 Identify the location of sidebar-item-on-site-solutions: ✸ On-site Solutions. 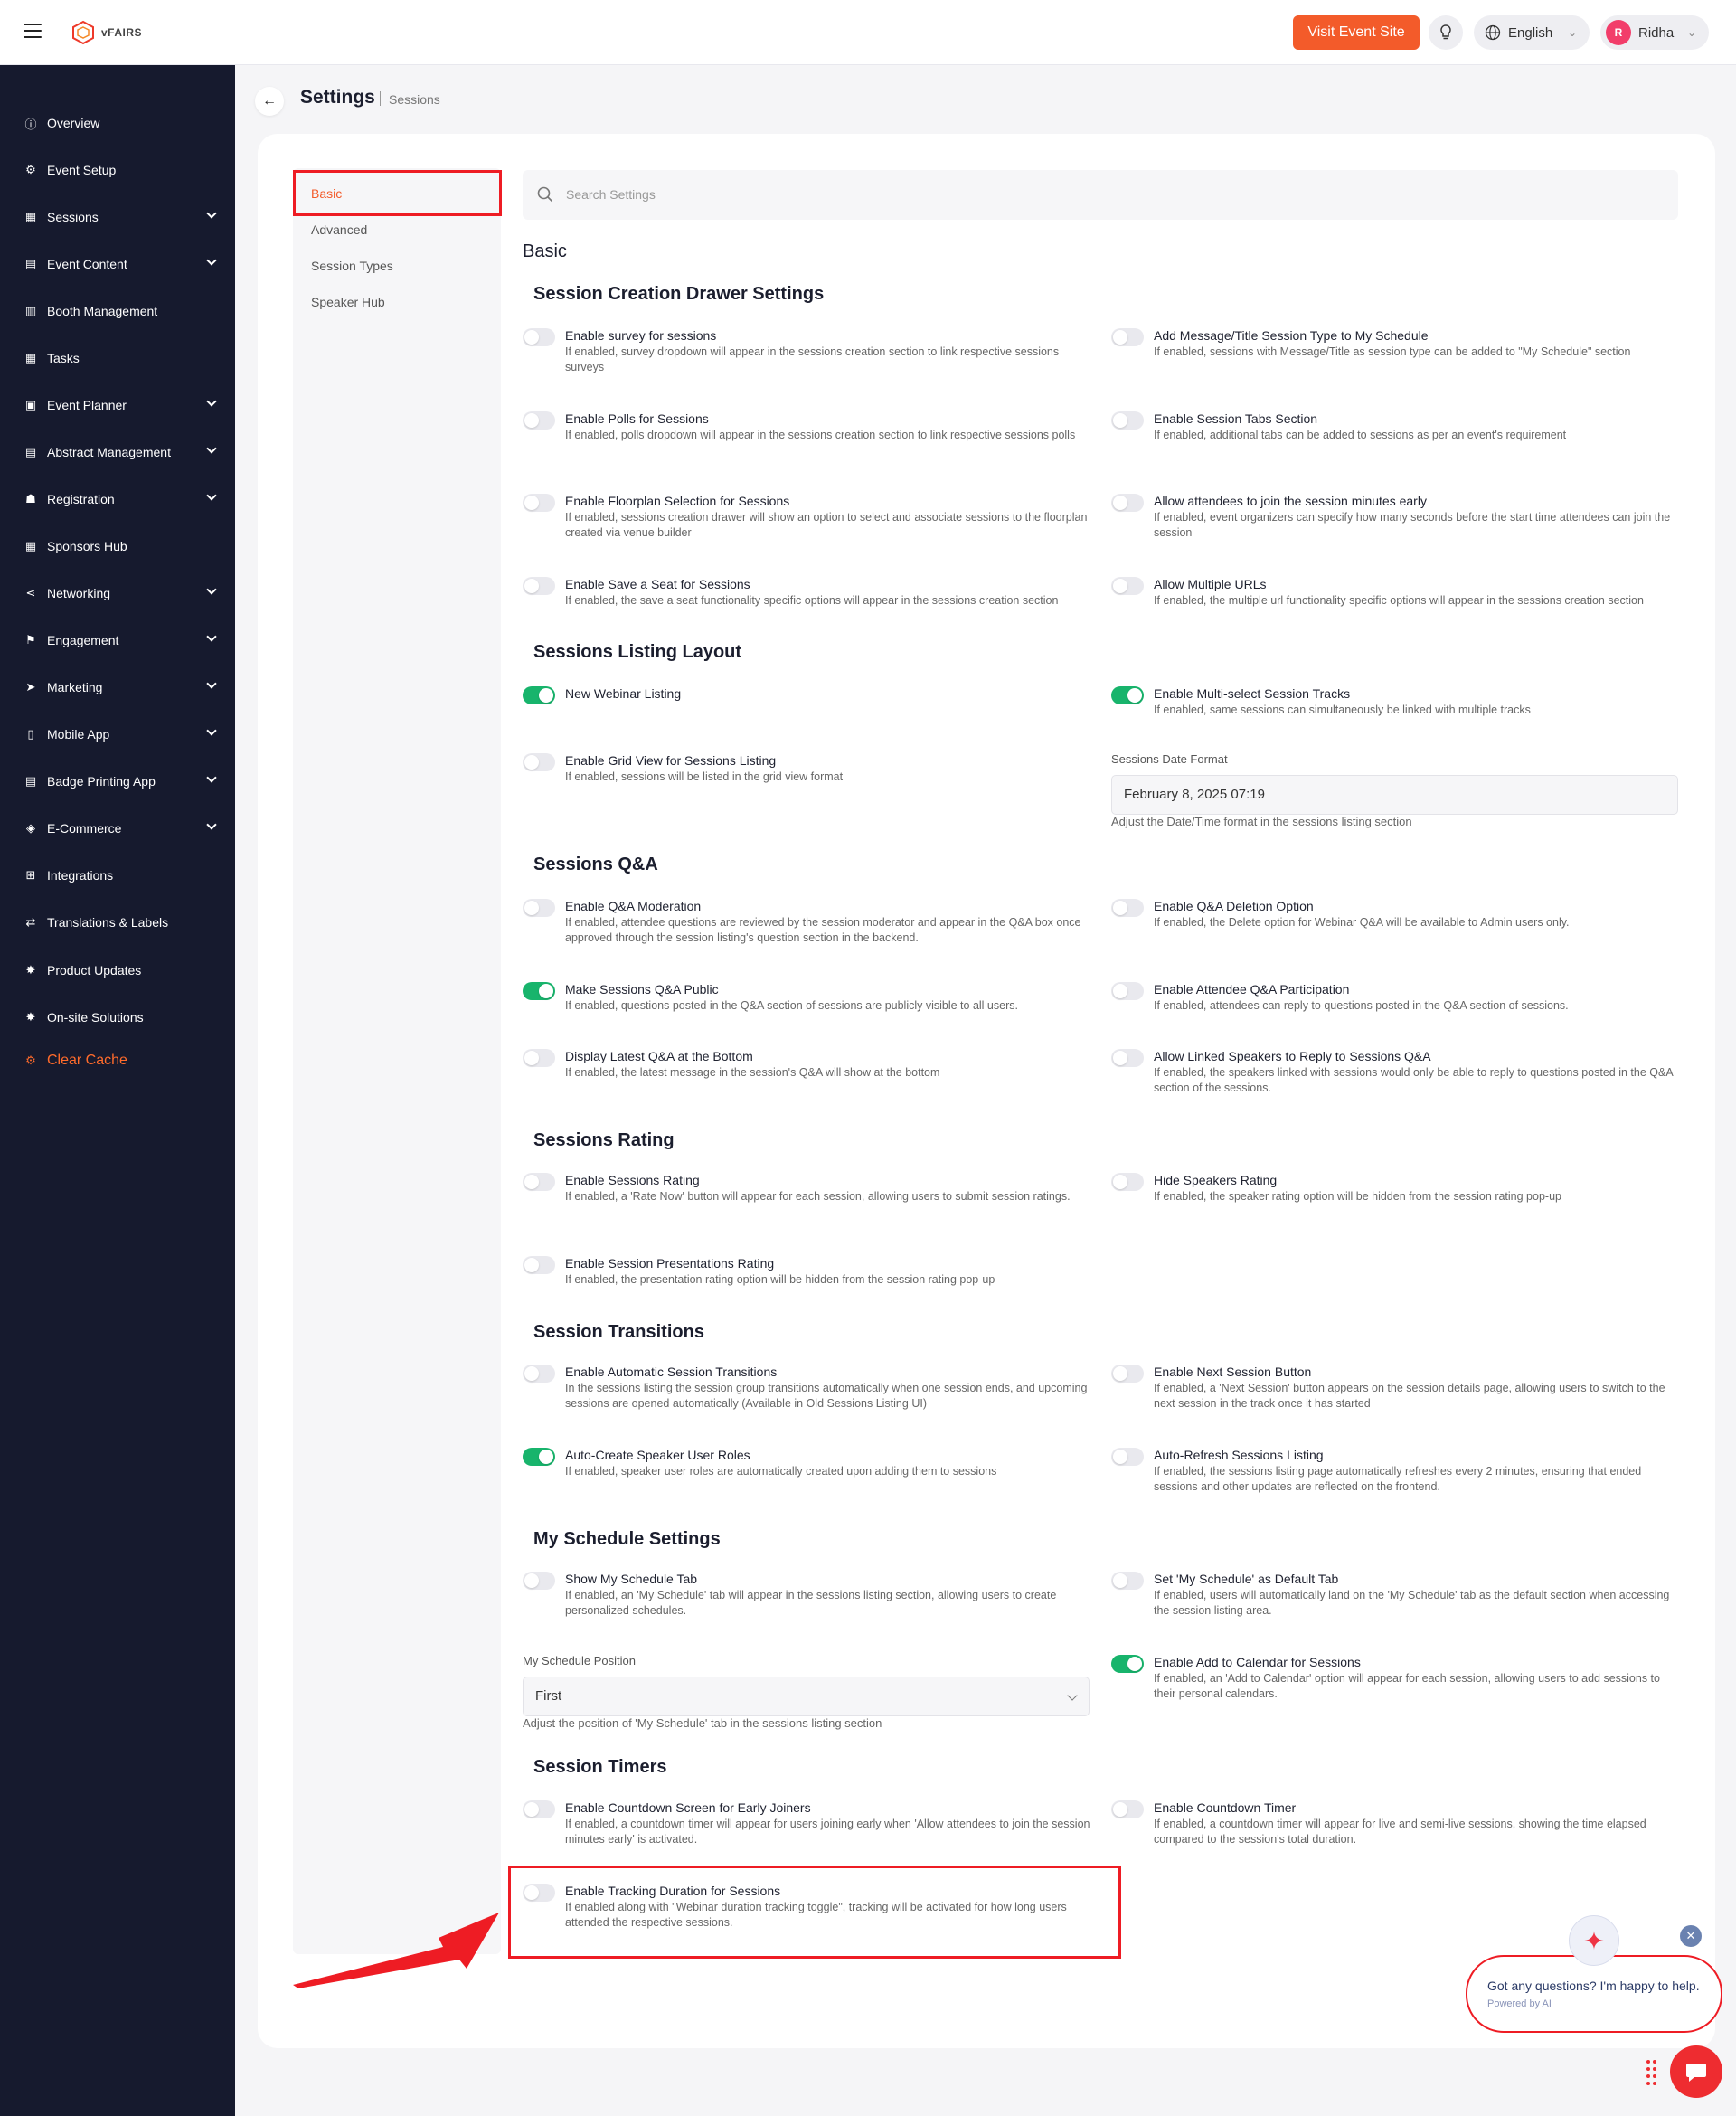
(117, 1017).